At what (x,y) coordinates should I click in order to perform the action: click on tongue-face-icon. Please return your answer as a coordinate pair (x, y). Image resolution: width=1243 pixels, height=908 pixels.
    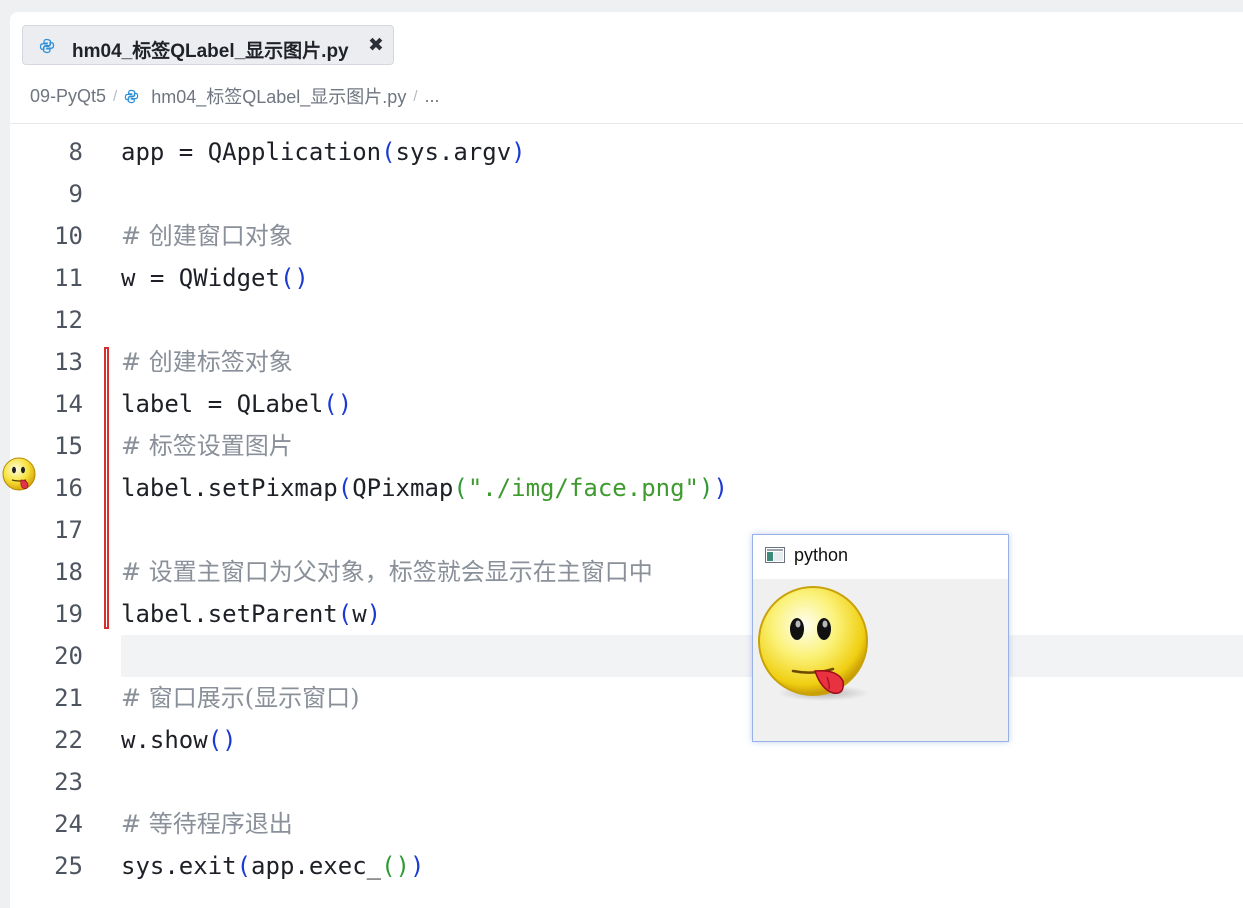
    Looking at the image, I should click on (19, 474).